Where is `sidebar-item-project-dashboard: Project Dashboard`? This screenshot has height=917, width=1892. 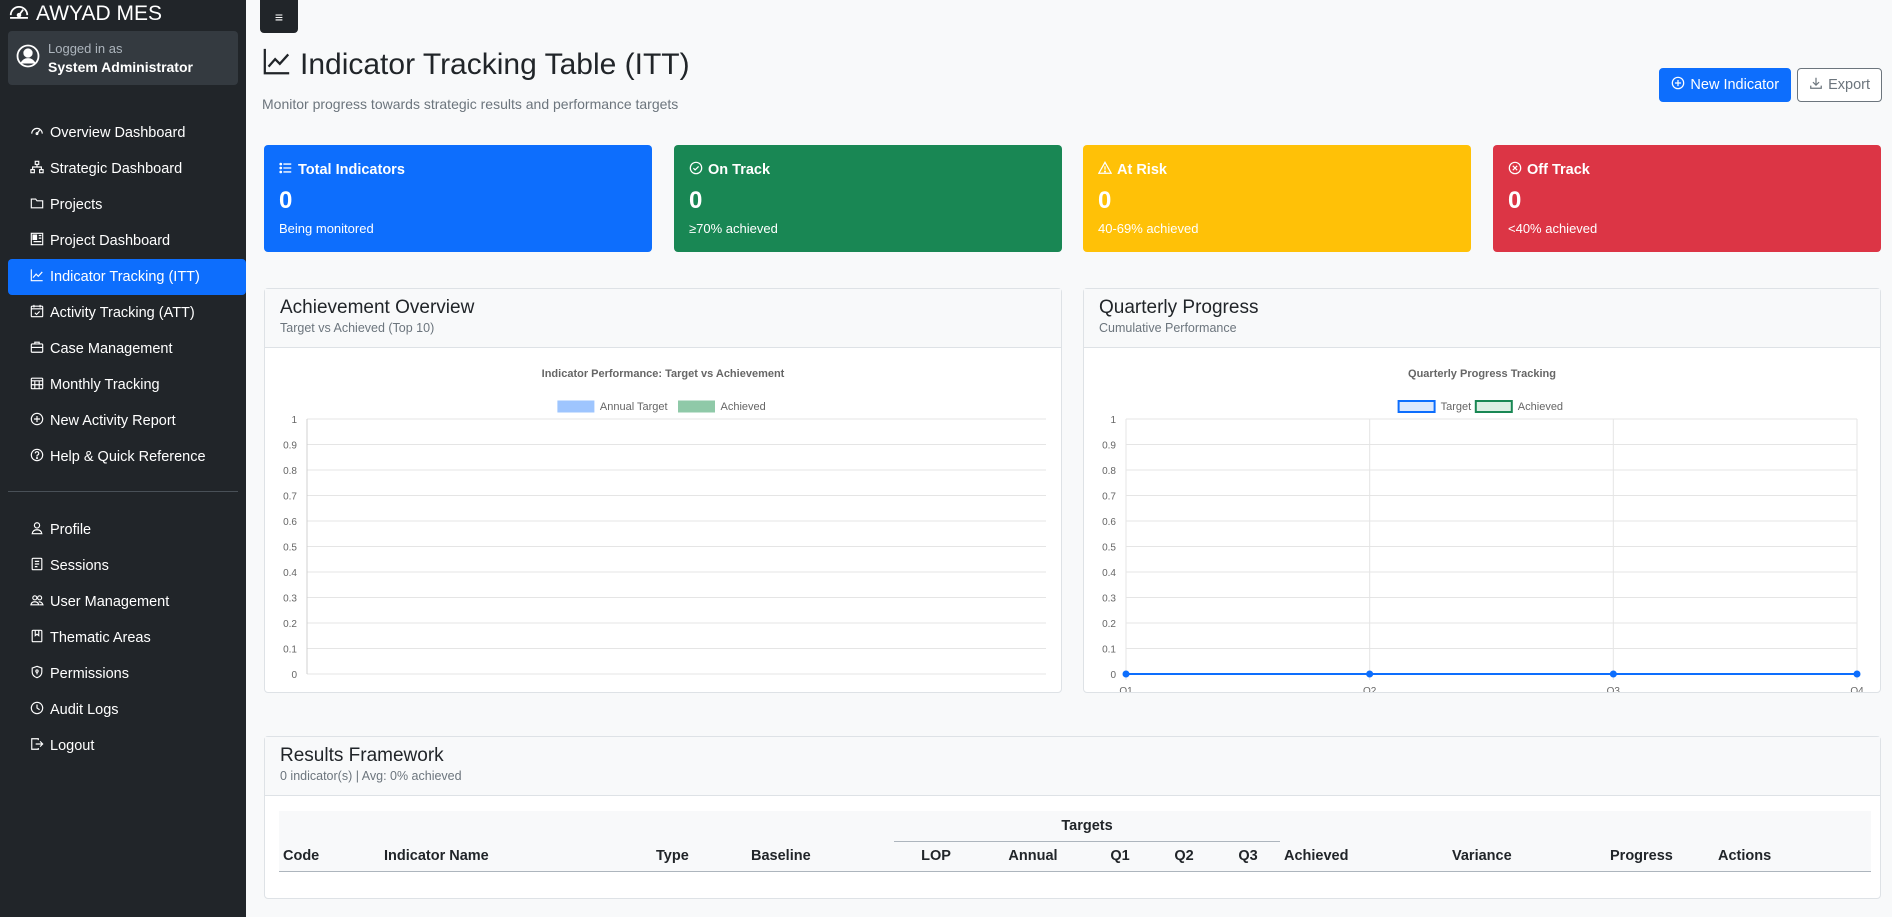 sidebar-item-project-dashboard: Project Dashboard is located at coordinates (123, 241).